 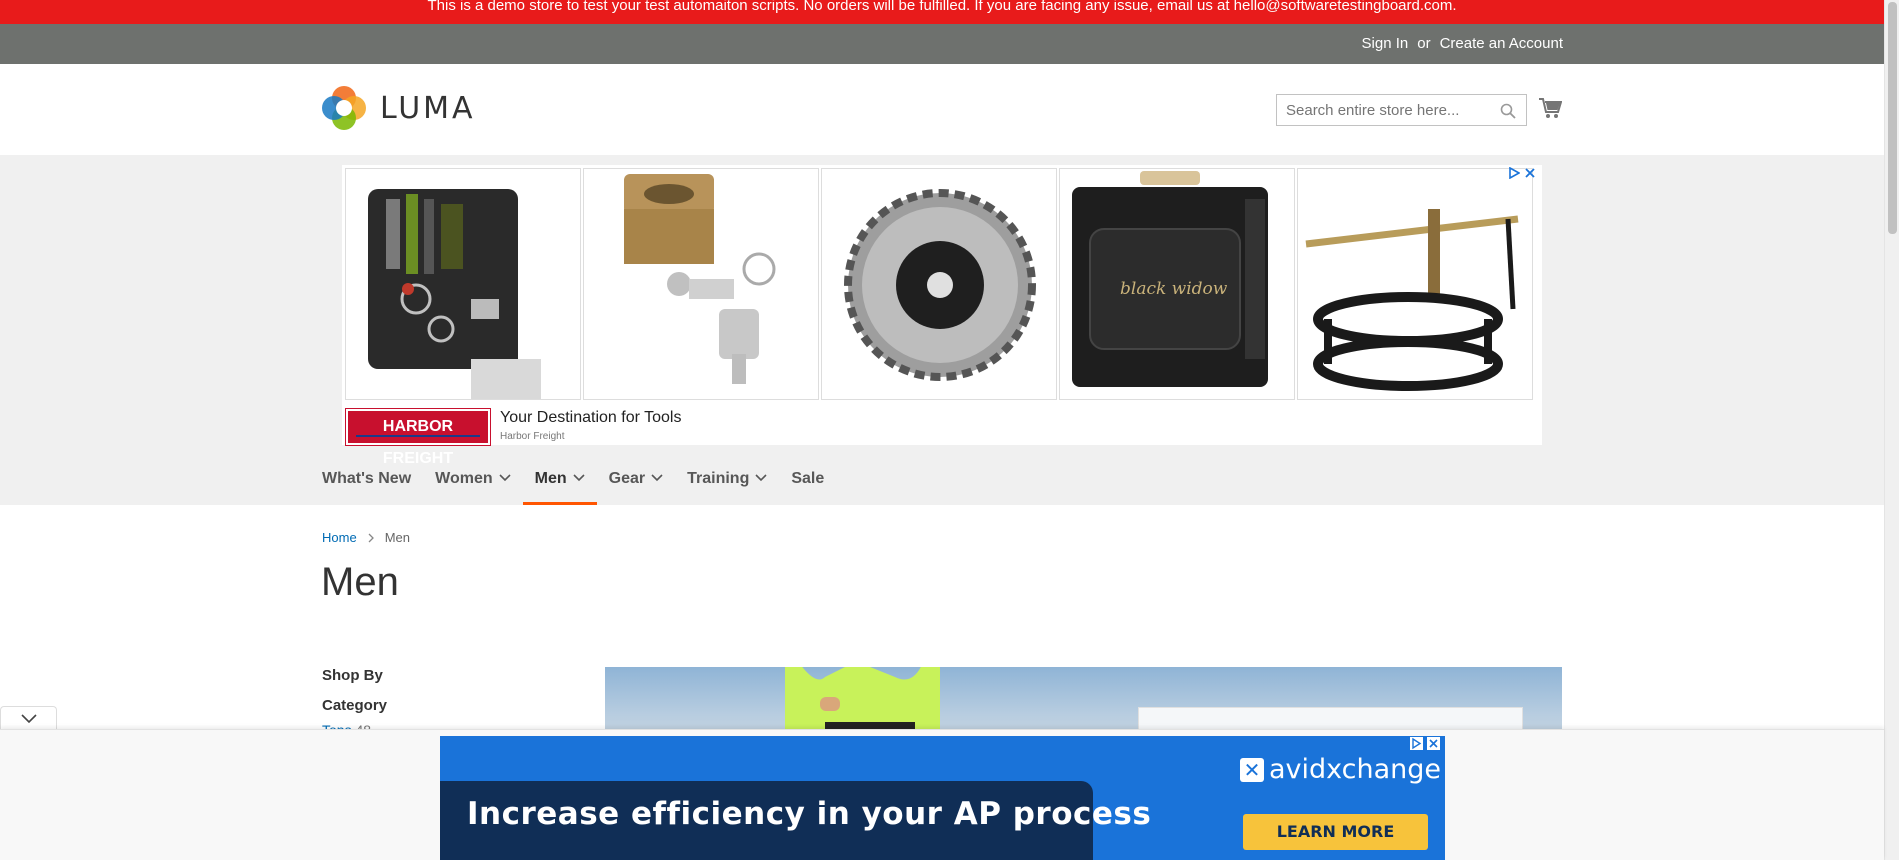 I want to click on nav-item-gear: Gear, so click(x=636, y=482).